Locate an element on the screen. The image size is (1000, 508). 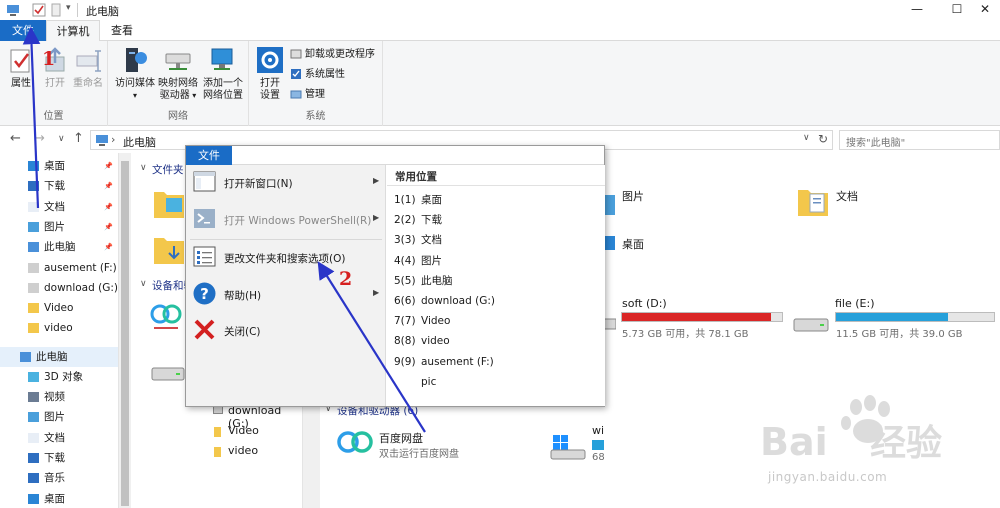
list-item: Video is located at coordinates (243, 430).